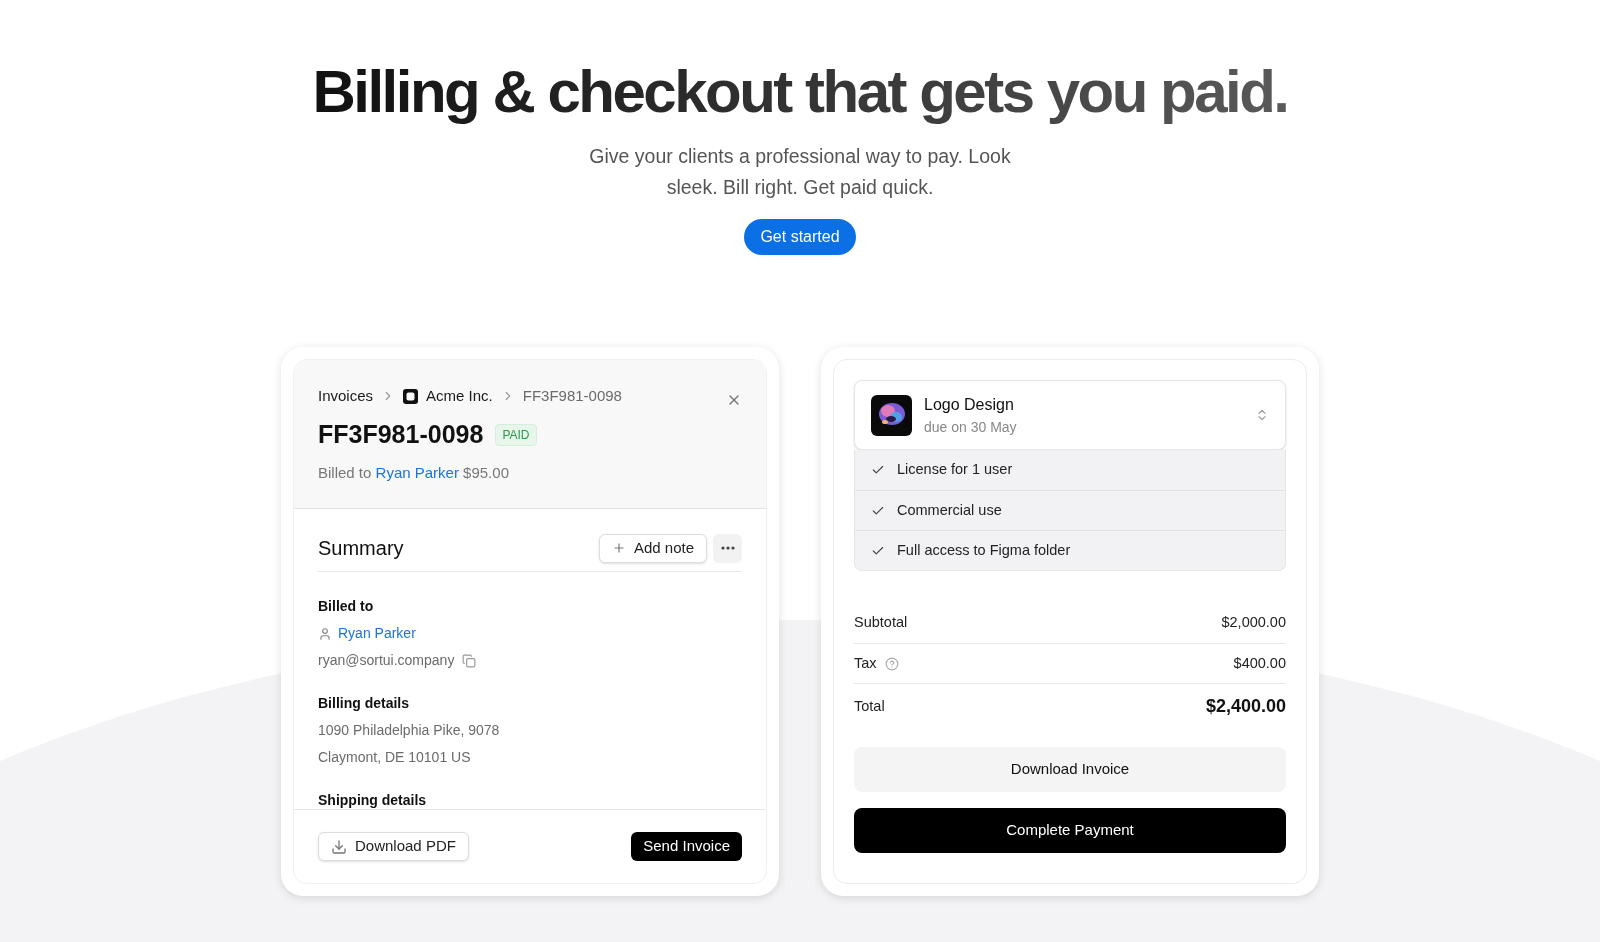 Image resolution: width=1600 pixels, height=942 pixels. Describe the element at coordinates (652, 548) in the screenshot. I see `add-note-button: Add note` at that location.